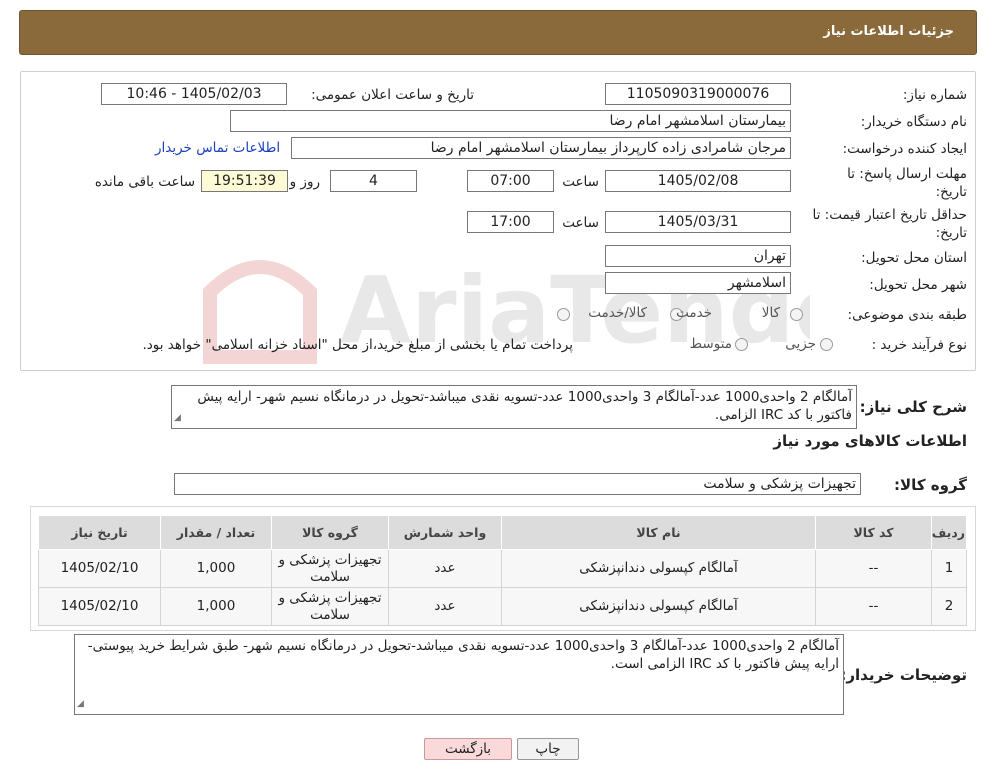 Image resolution: width=985 pixels, height=783 pixels. What do you see at coordinates (873, 532) in the screenshot?
I see `col-header-code: کد کالا` at bounding box center [873, 532].